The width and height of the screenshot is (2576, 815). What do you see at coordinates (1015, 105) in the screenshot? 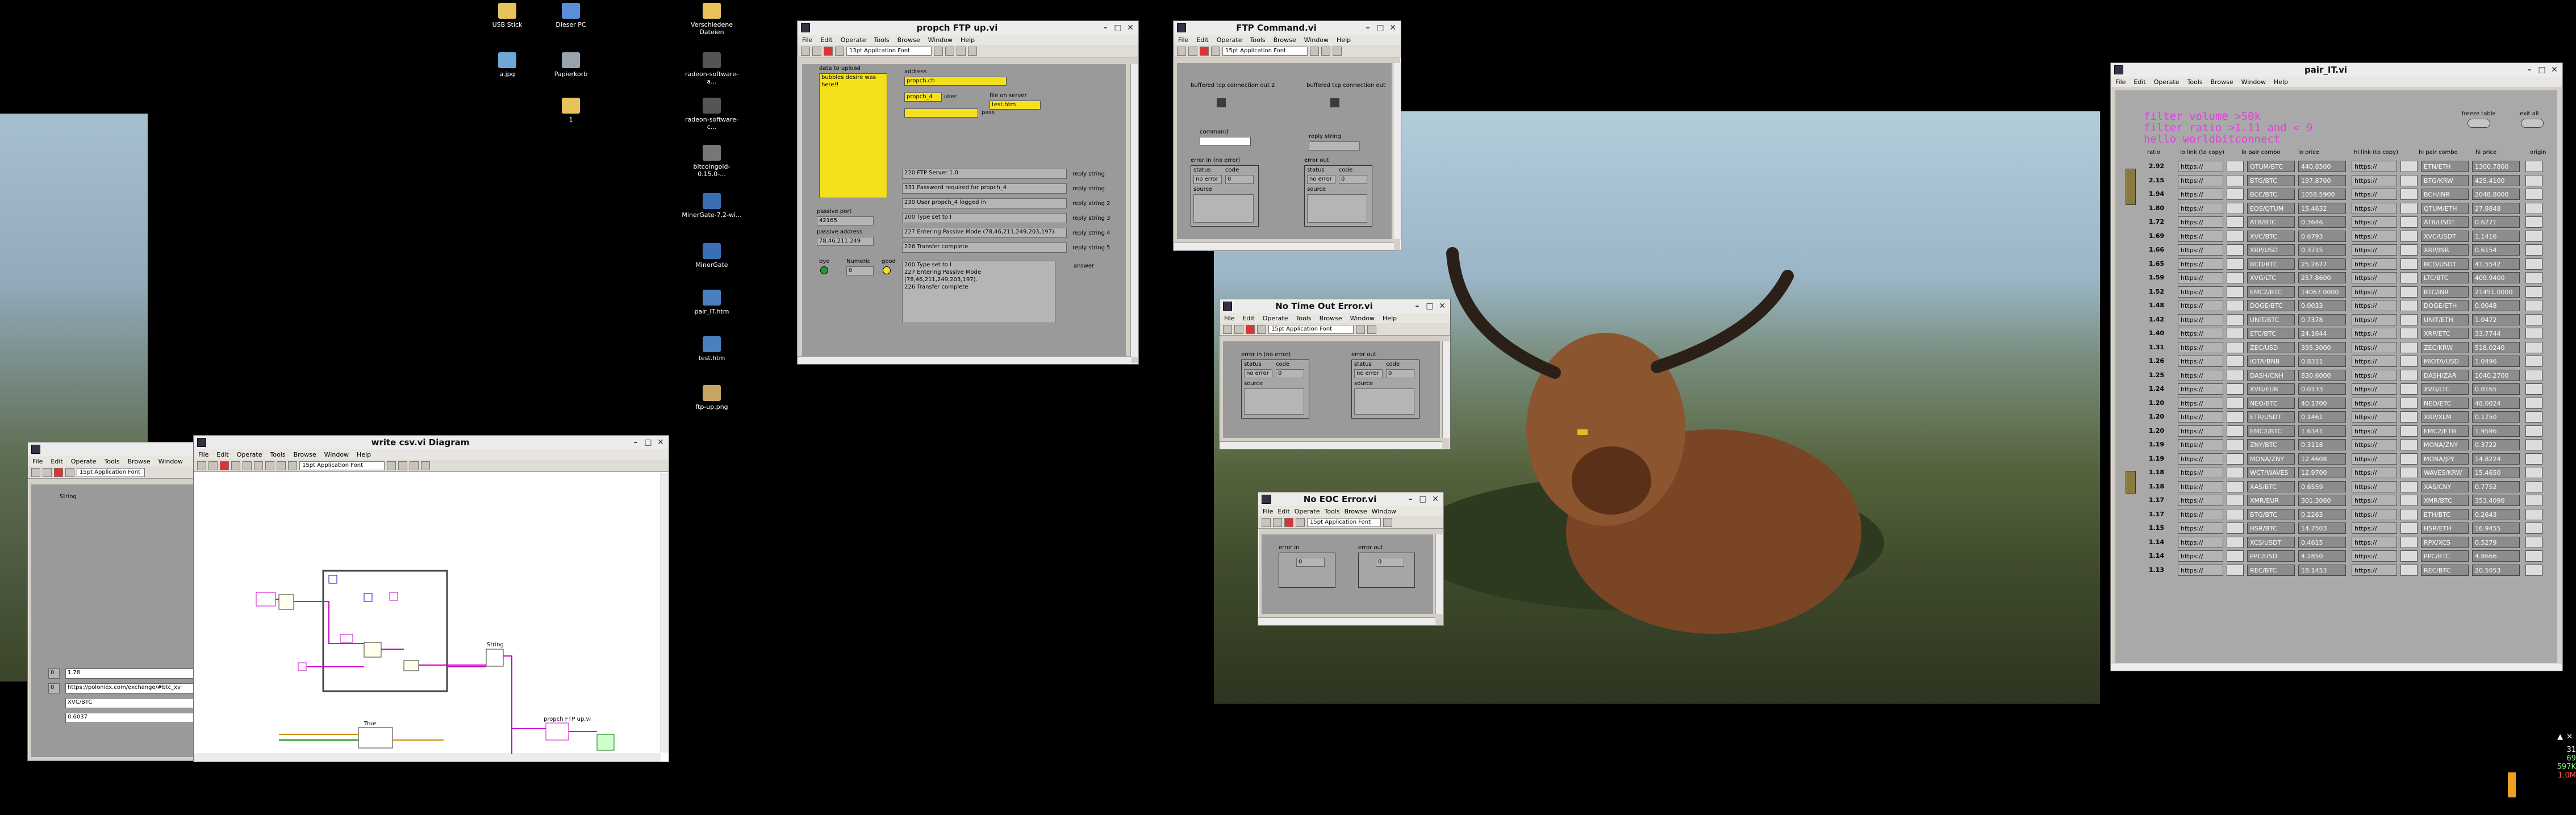
I see `file-on-server-input: test.htm` at bounding box center [1015, 105].